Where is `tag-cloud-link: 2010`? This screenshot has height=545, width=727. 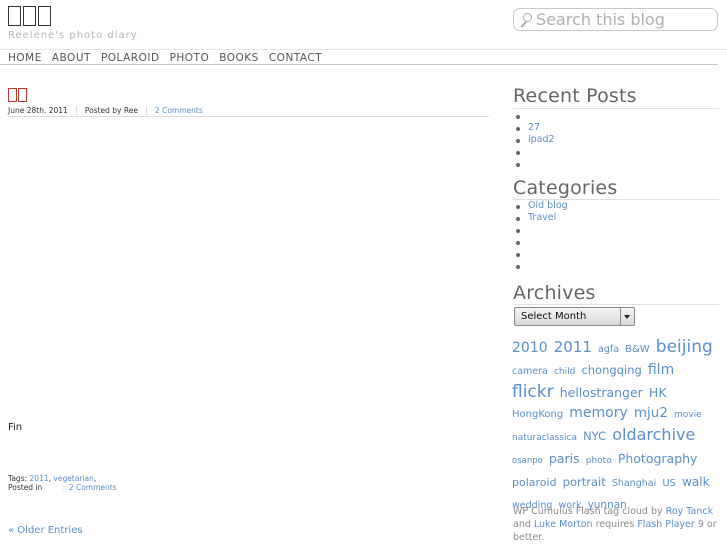 tag-cloud-link: 2010 is located at coordinates (530, 348).